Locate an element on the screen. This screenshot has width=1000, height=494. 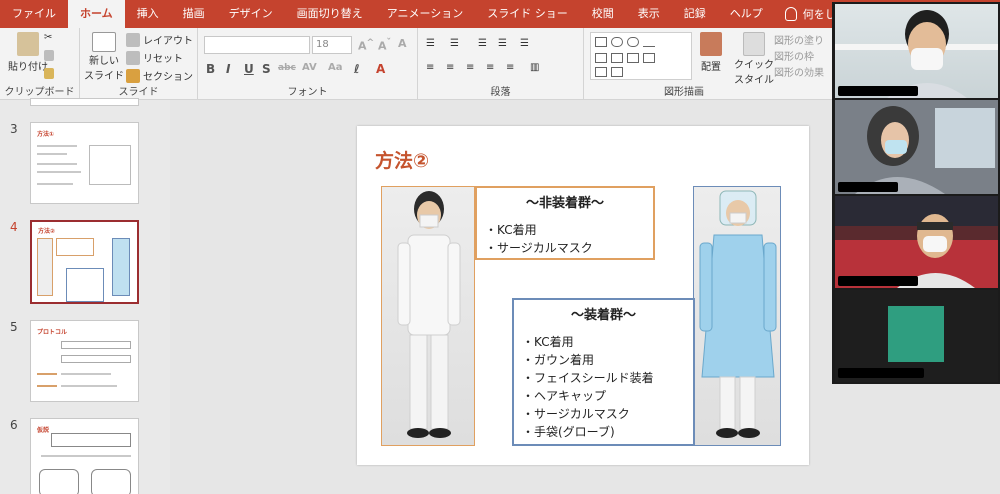
increase-indent-button: ☰ is located at coordinates (502, 43).